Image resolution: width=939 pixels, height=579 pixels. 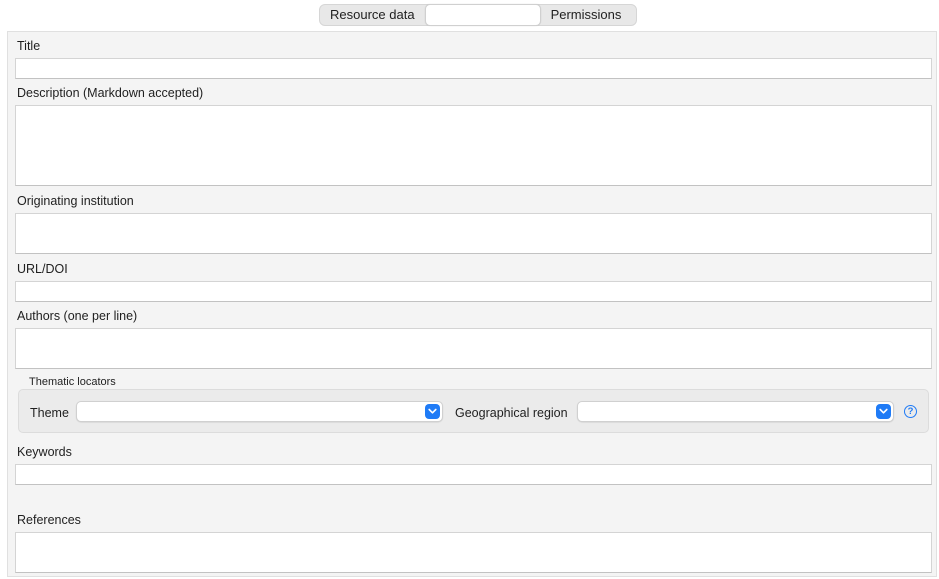 What do you see at coordinates (473, 291) in the screenshot?
I see `url-doi-input` at bounding box center [473, 291].